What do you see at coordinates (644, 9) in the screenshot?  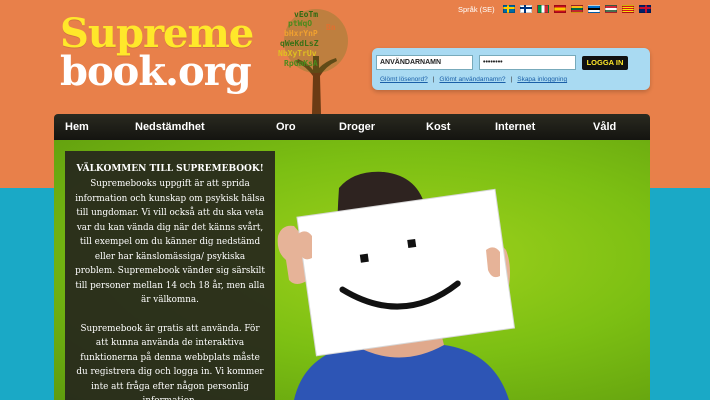 I see `british-flag-icon` at bounding box center [644, 9].